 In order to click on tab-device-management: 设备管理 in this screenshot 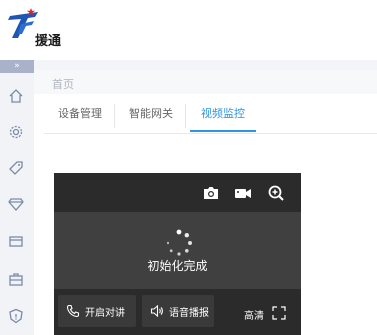, I will do `click(80, 117)`.